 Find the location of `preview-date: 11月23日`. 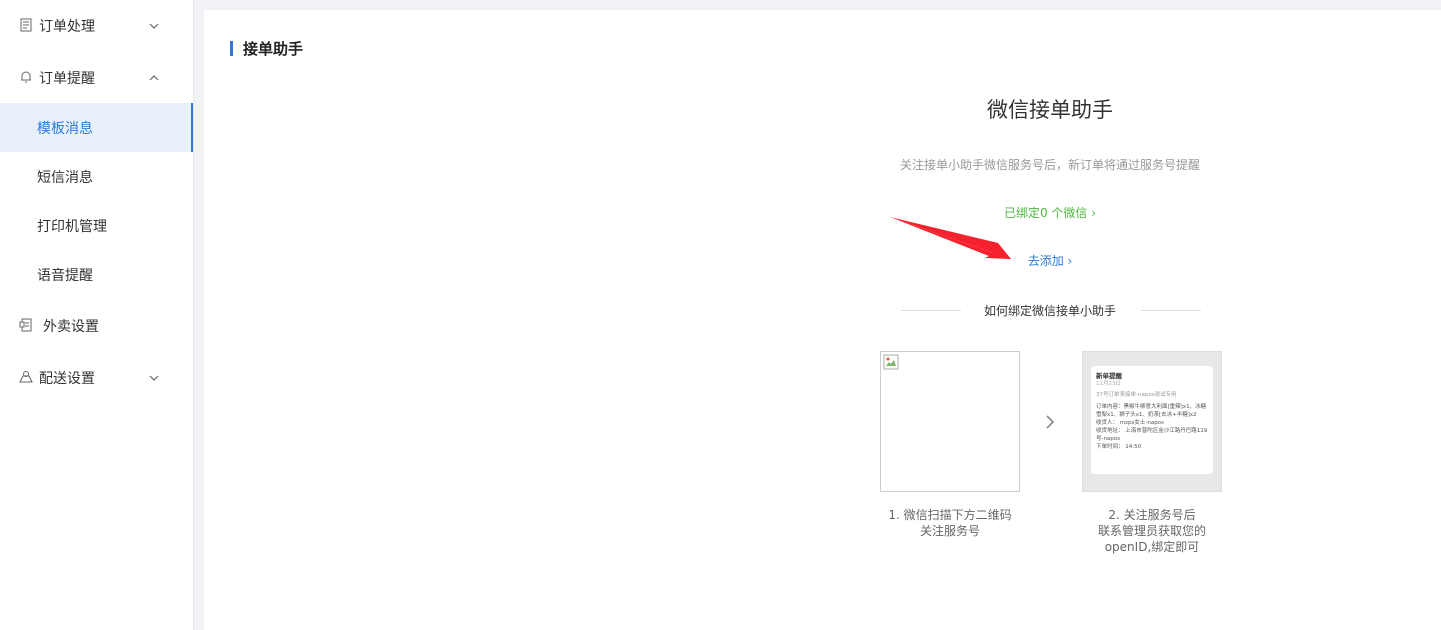

preview-date: 11月23日 is located at coordinates (1108, 384).